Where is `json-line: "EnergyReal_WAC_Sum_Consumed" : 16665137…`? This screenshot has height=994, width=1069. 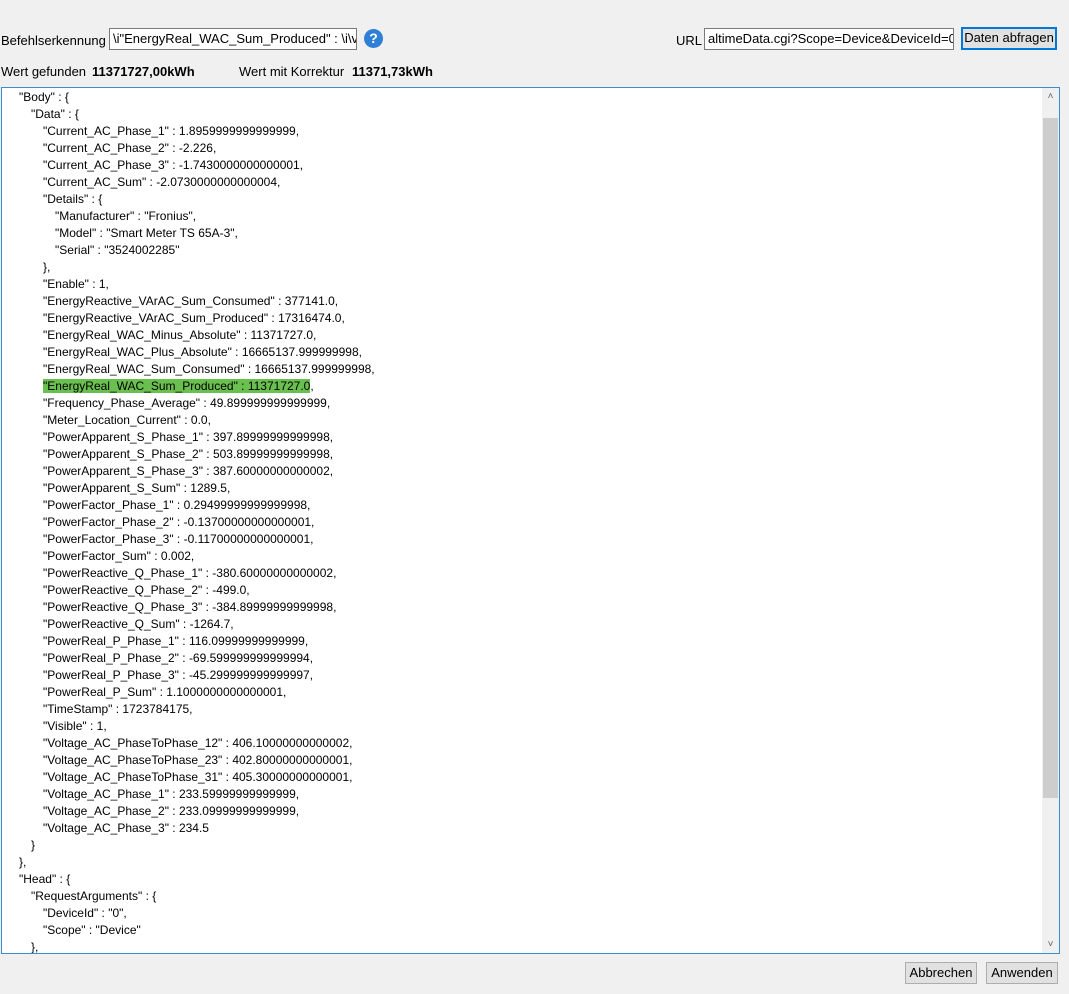
json-line: "EnergyReal_WAC_Sum_Consumed" : 16665137… is located at coordinates (209, 369).